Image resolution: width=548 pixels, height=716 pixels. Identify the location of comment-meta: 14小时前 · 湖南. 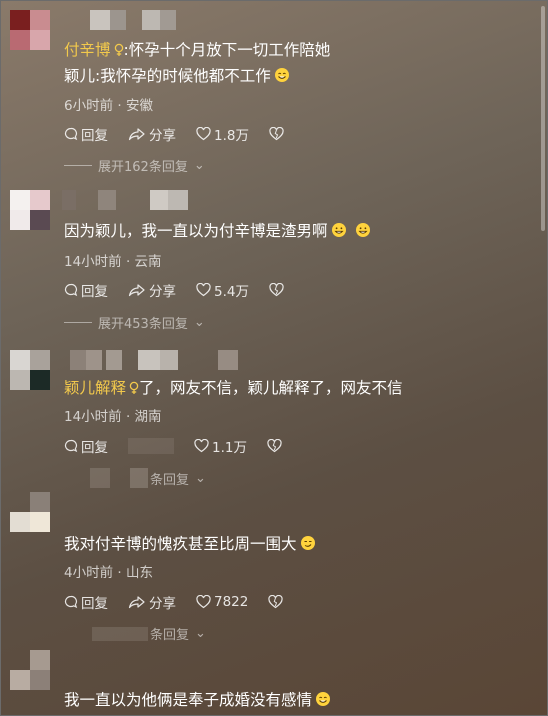
(113, 417).